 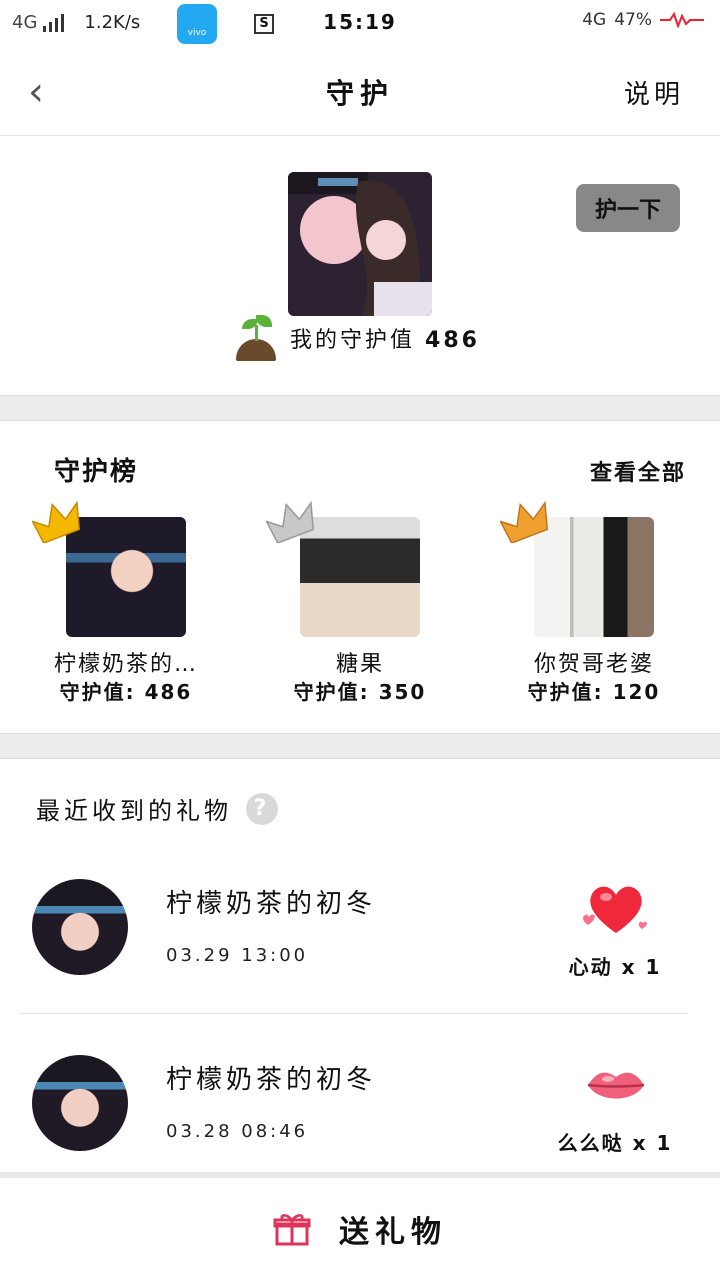 I want to click on battery-pulse-icon, so click(x=682, y=20).